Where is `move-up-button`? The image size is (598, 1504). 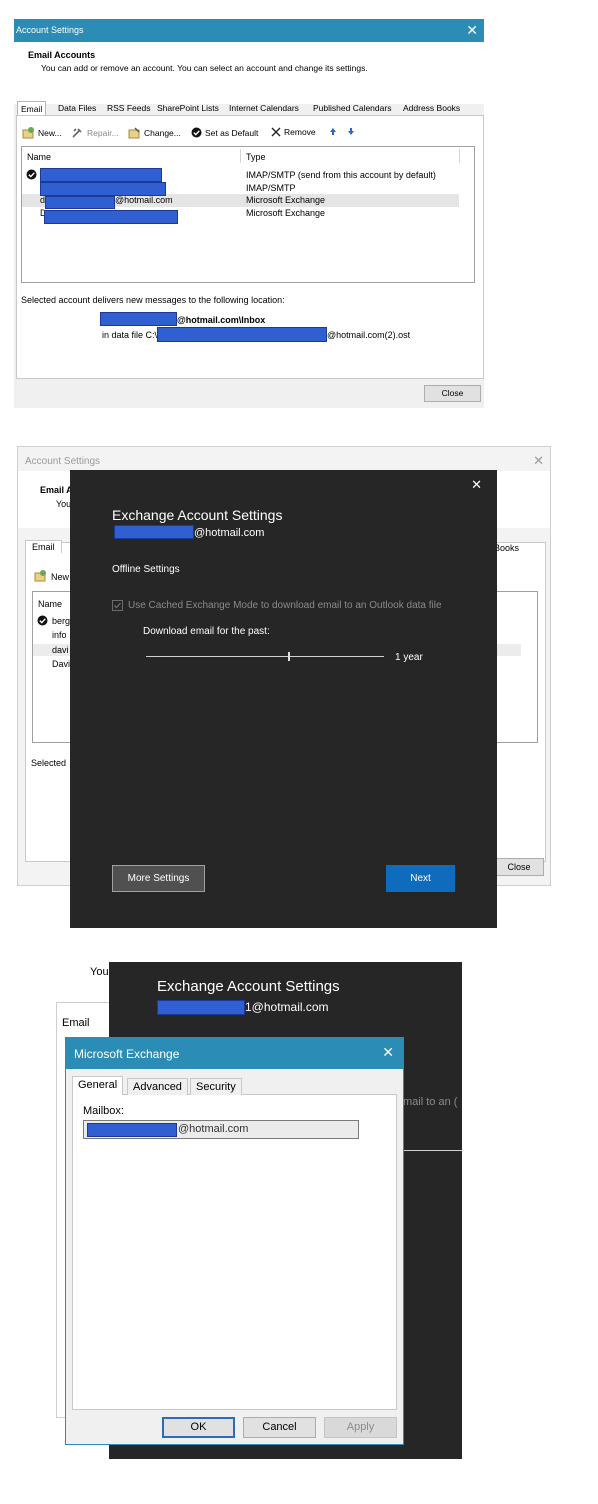
move-up-button is located at coordinates (333, 131).